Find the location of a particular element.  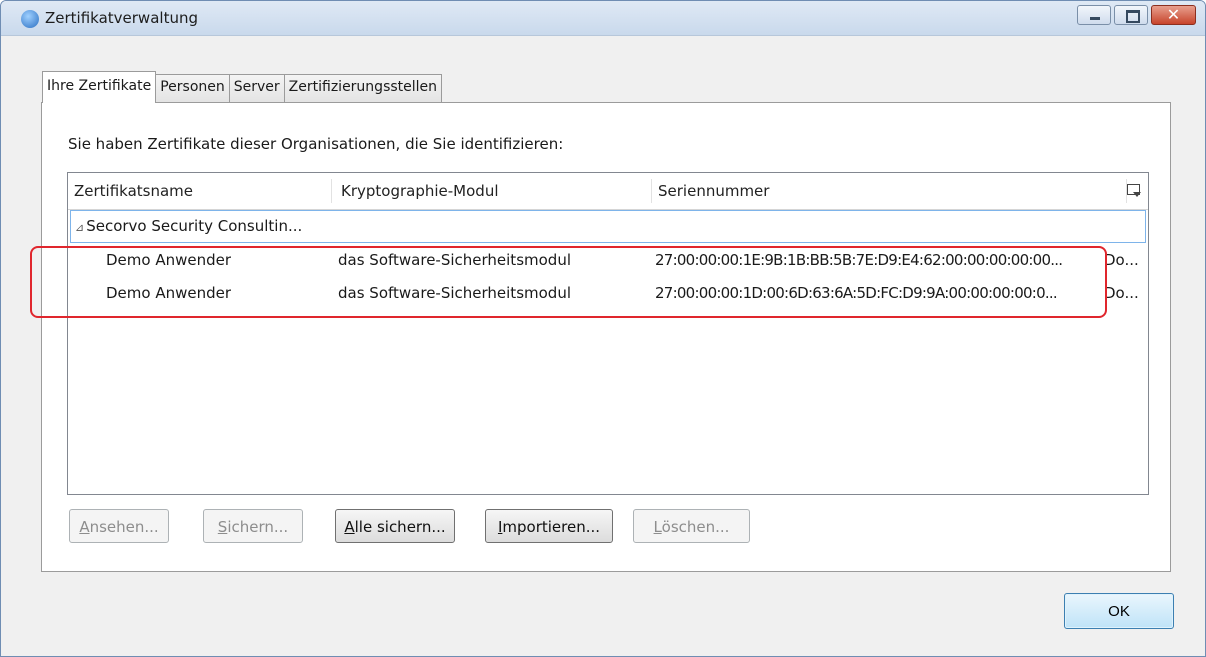

maximize-button is located at coordinates (1131, 15).